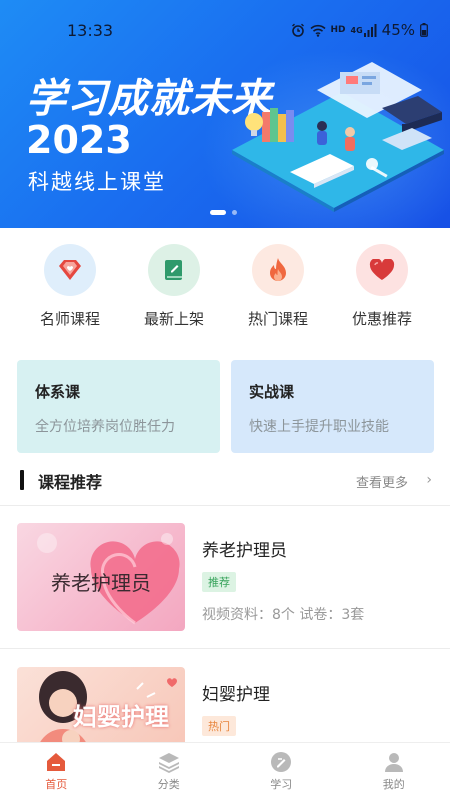  What do you see at coordinates (332, 406) in the screenshot?
I see `practical-course-card: 实战课 快速上手提升职业技能` at bounding box center [332, 406].